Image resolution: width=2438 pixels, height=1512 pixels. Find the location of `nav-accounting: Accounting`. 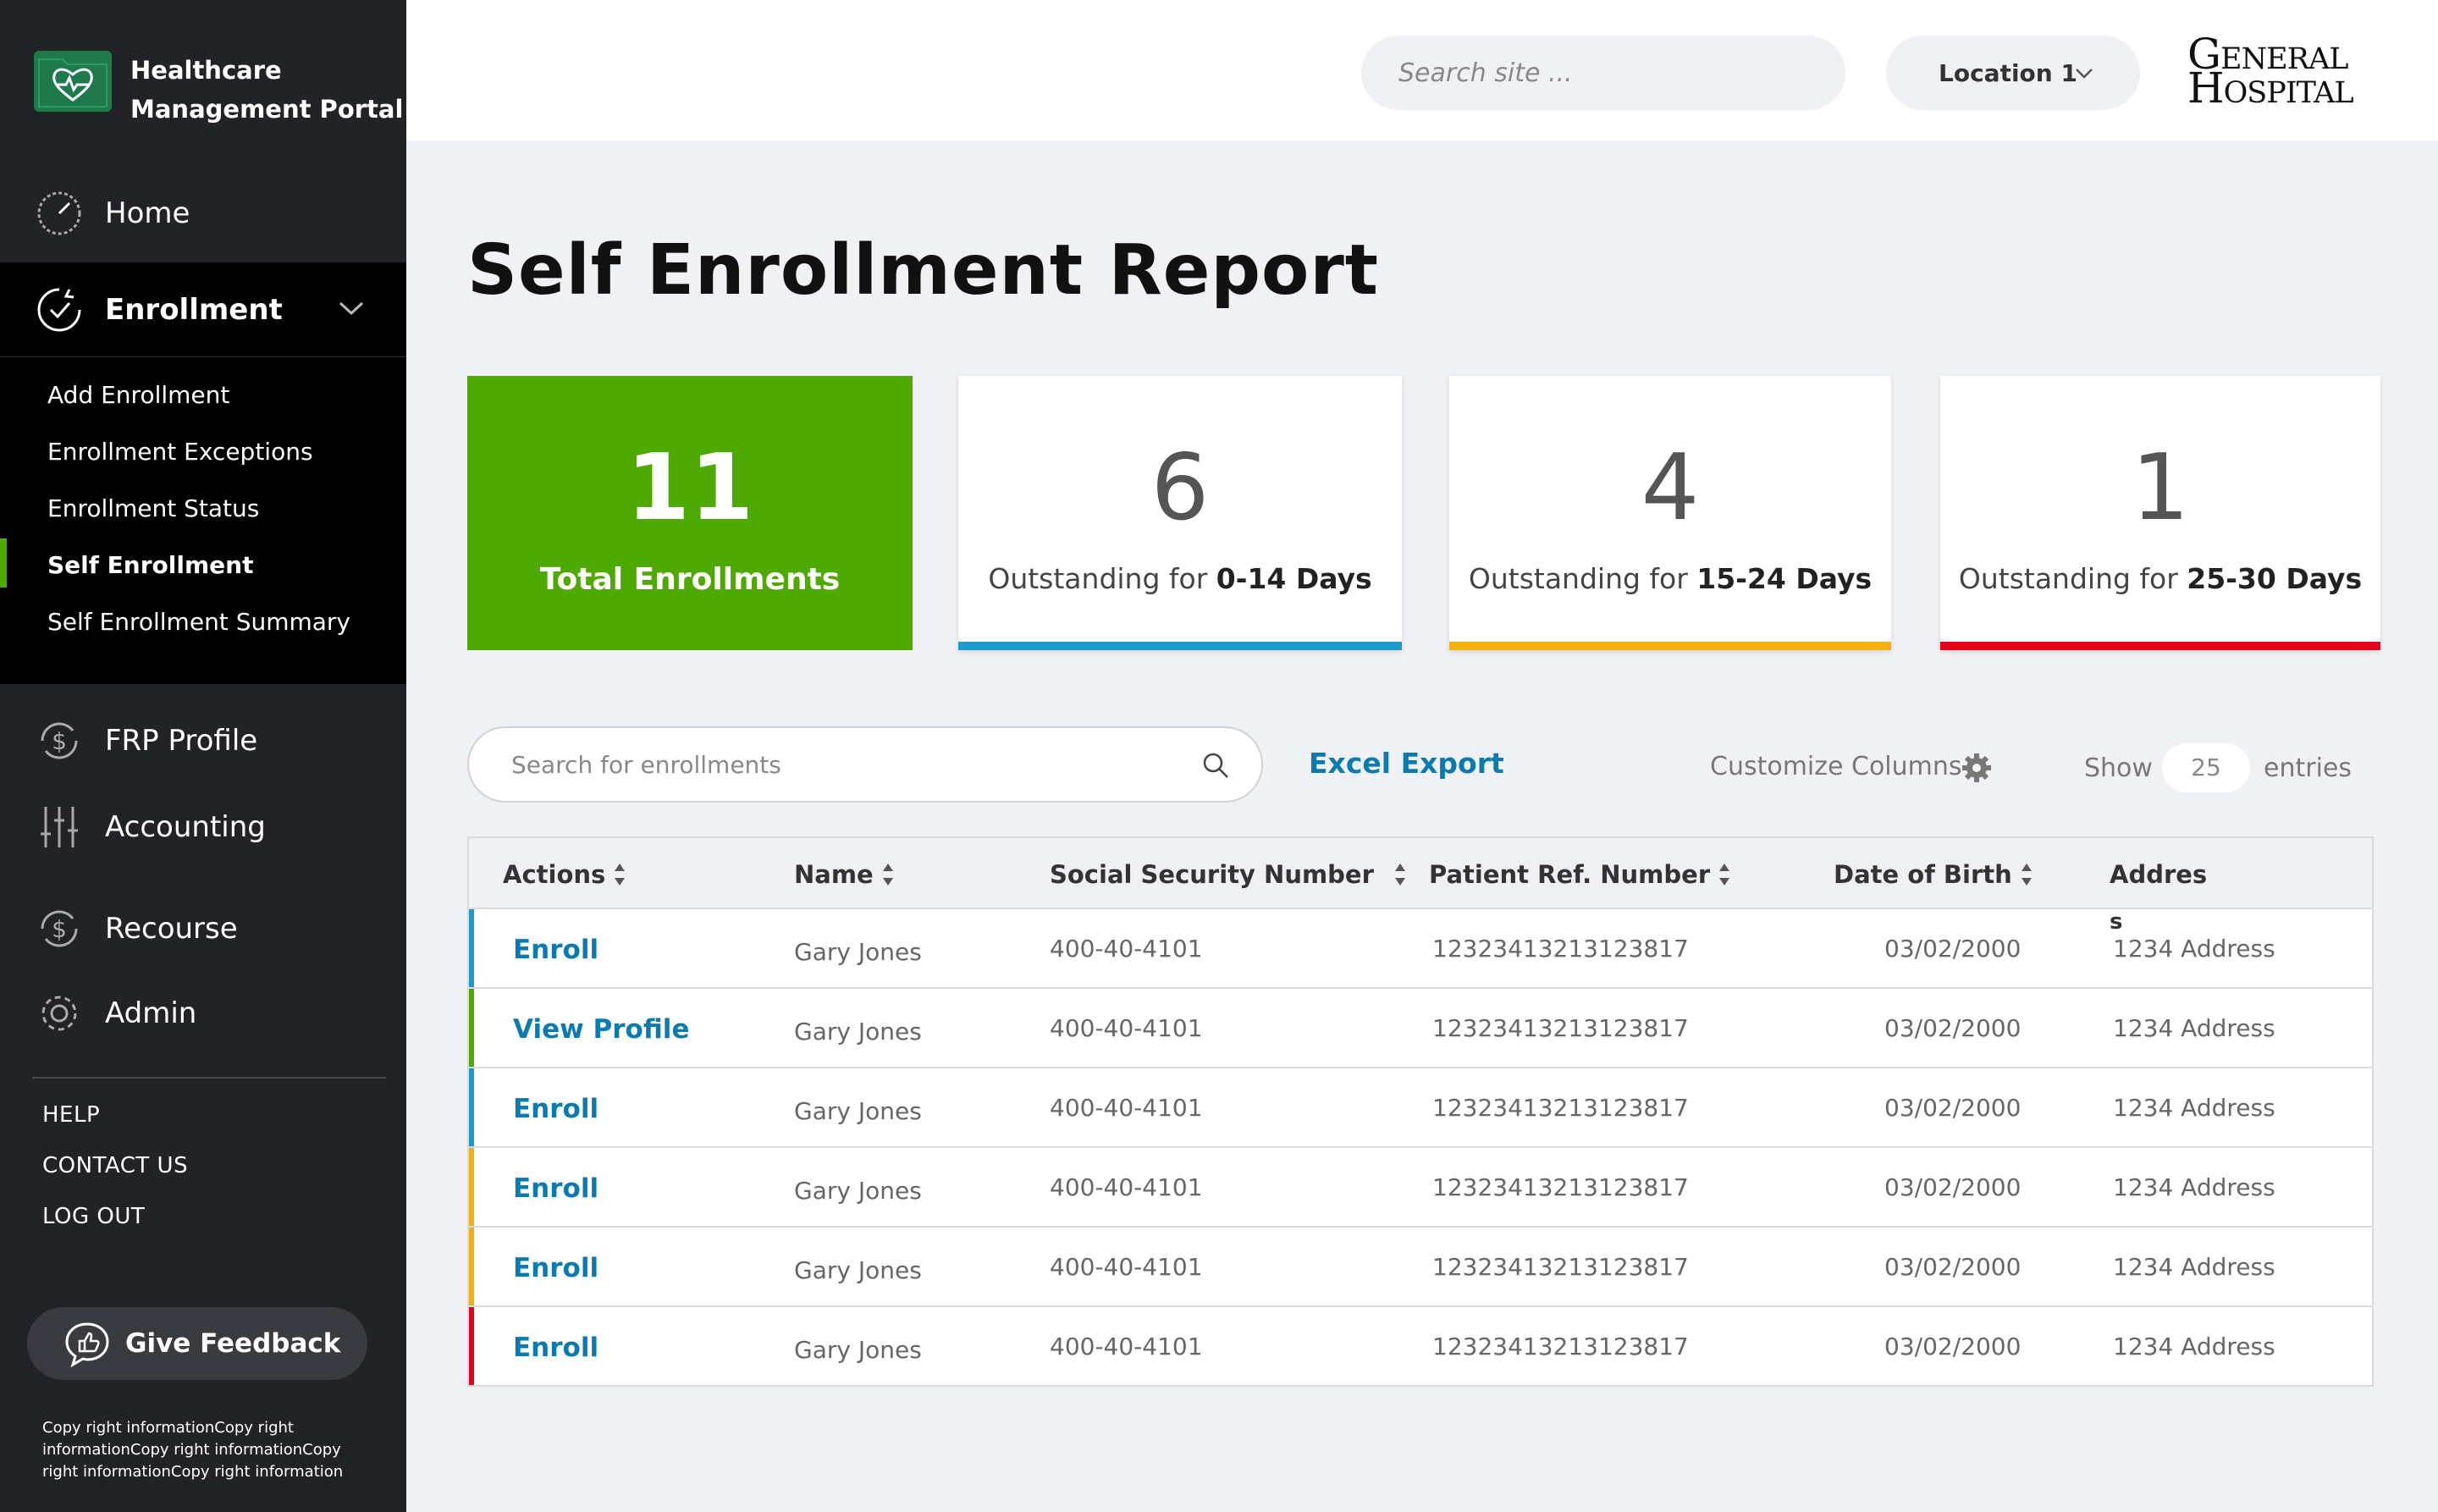

nav-accounting: Accounting is located at coordinates (203, 827).